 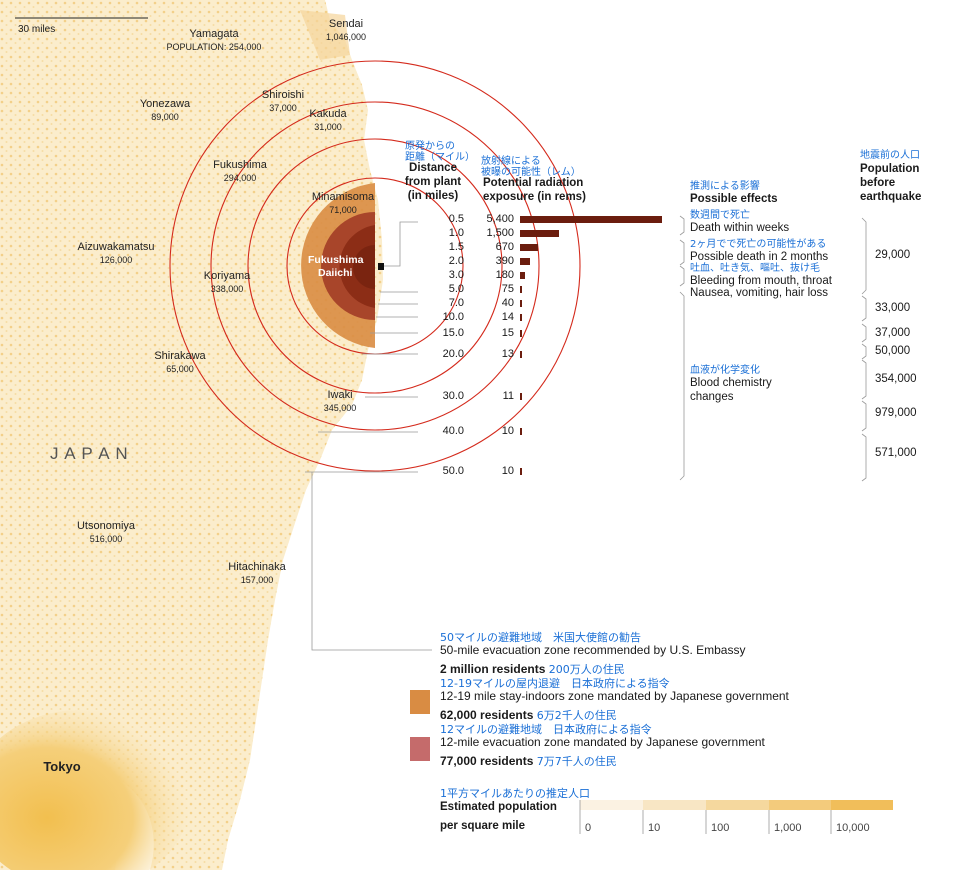 What do you see at coordinates (891, 183) in the screenshot?
I see `population-header: Population before earthquake` at bounding box center [891, 183].